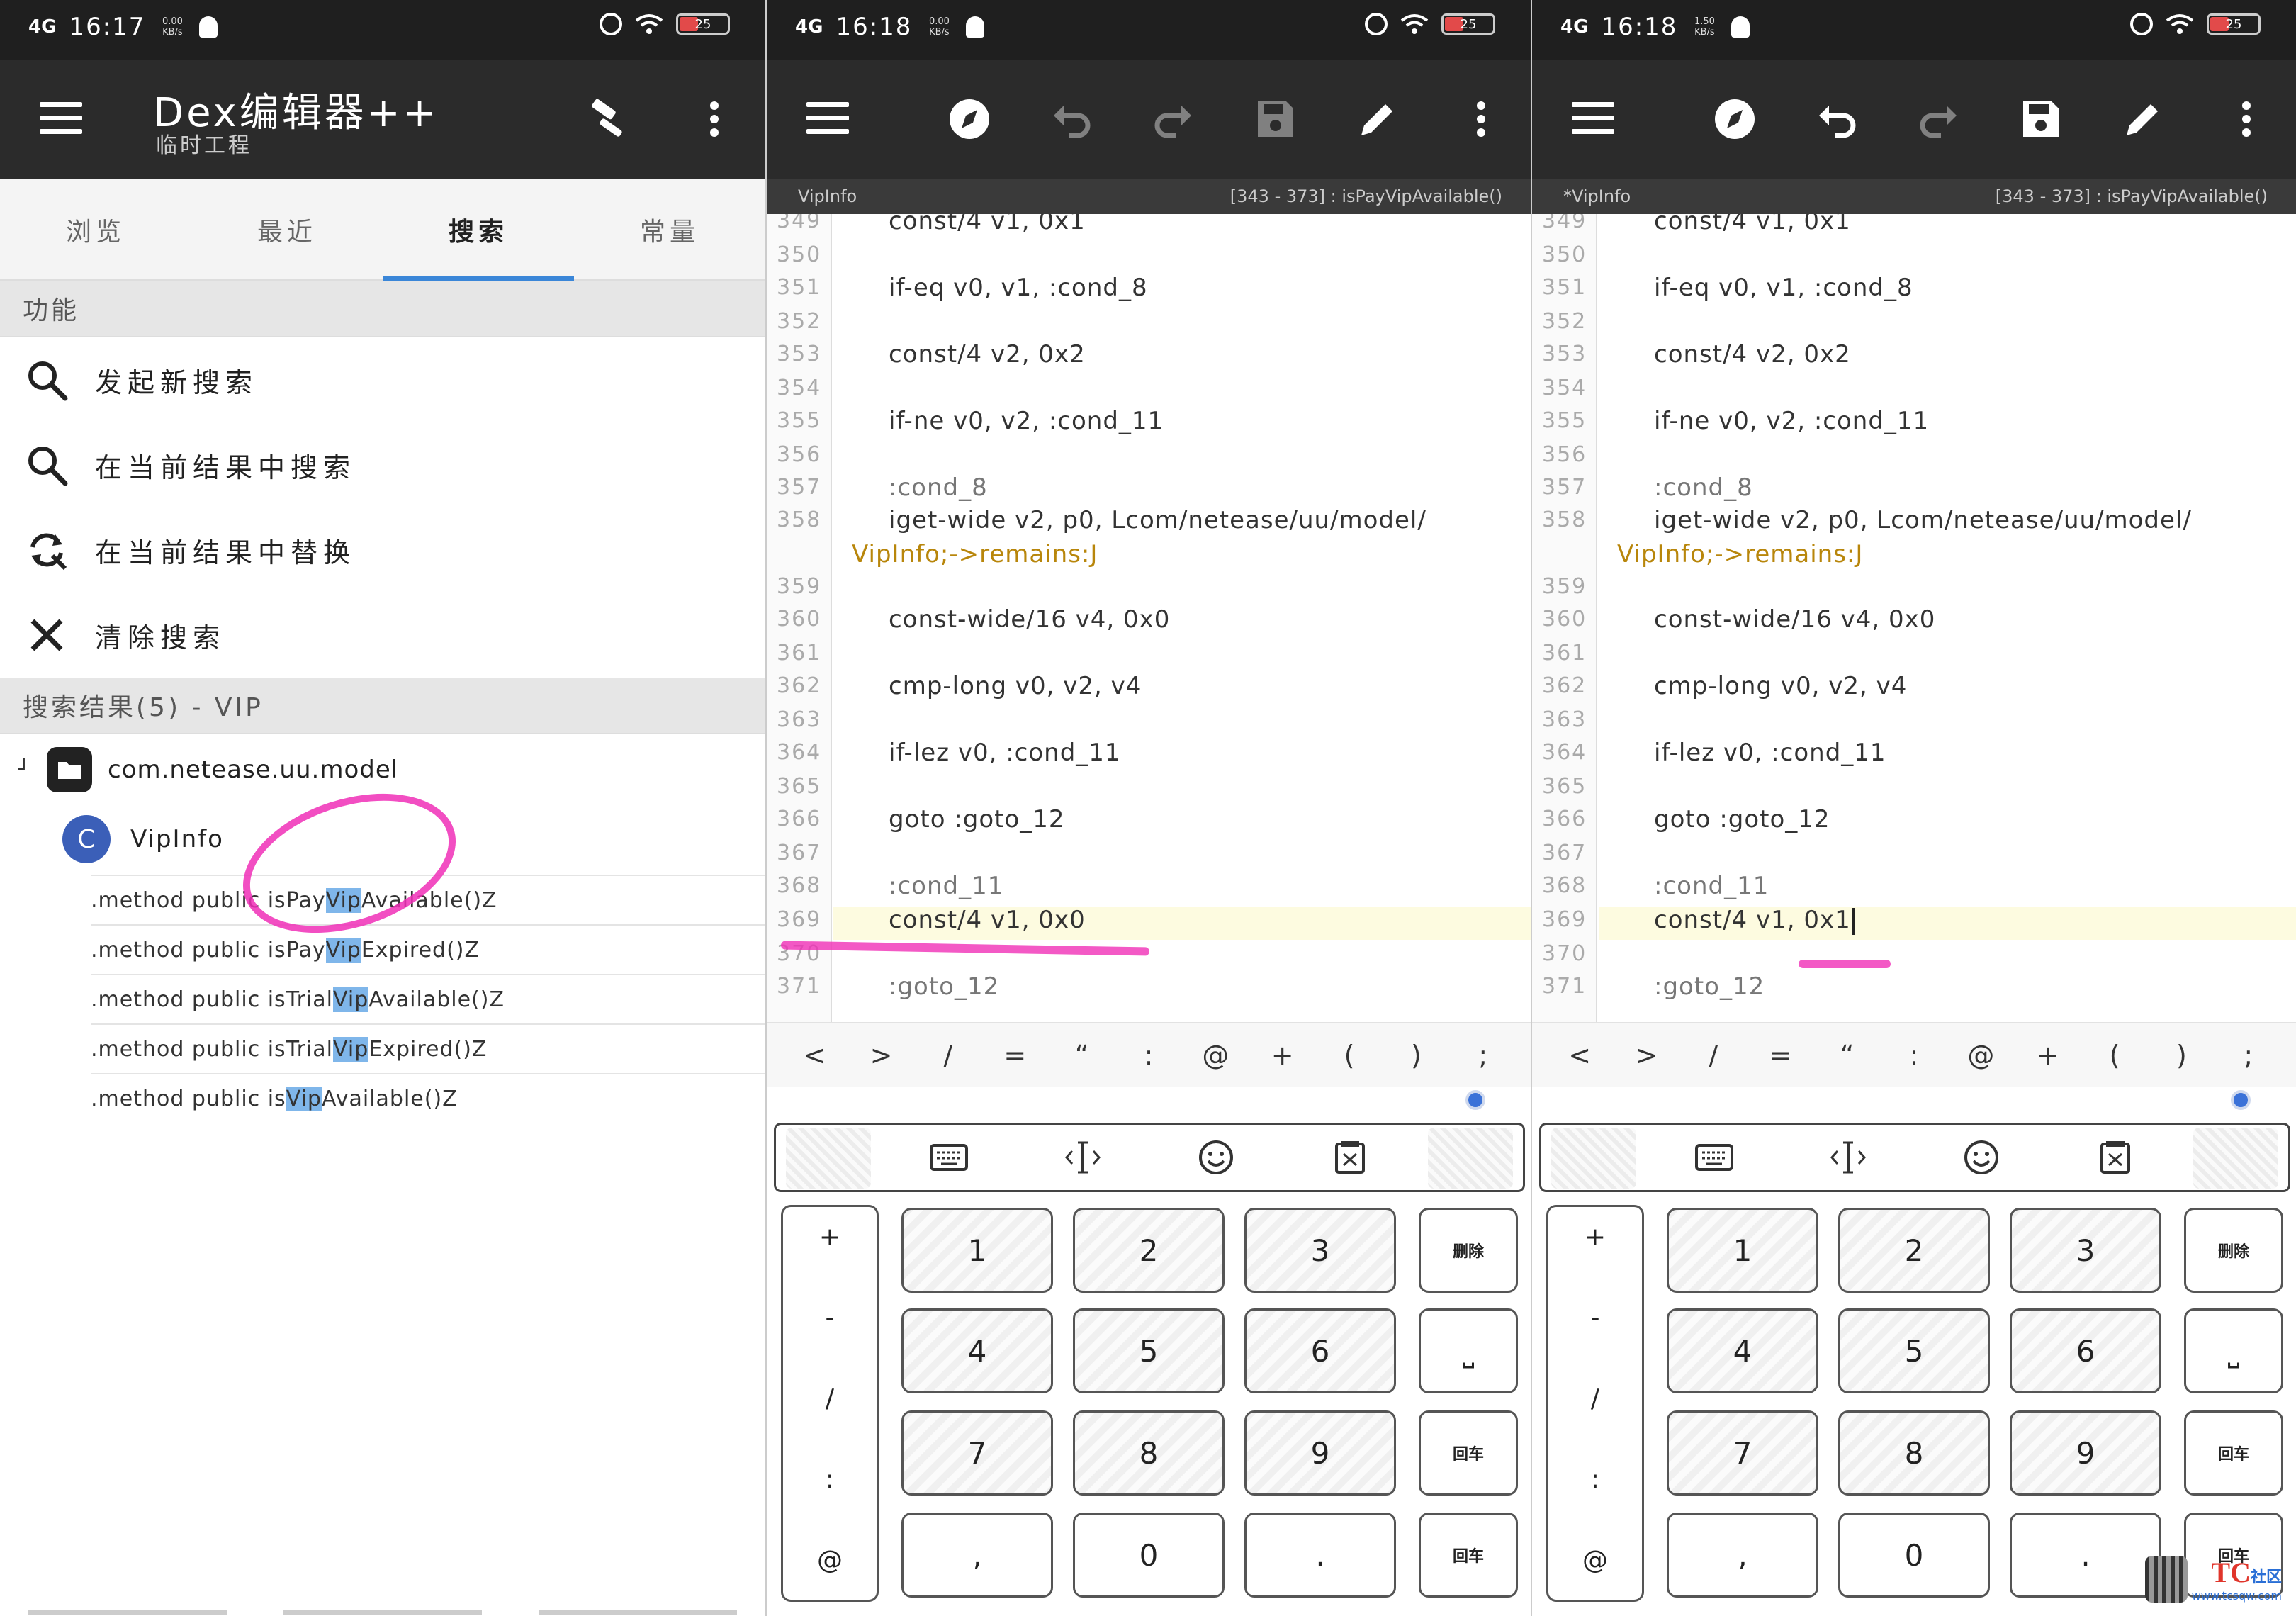 Image resolution: width=2296 pixels, height=1616 pixels. Describe the element at coordinates (382, 379) in the screenshot. I see `new-search-item: 发起新搜索` at that location.